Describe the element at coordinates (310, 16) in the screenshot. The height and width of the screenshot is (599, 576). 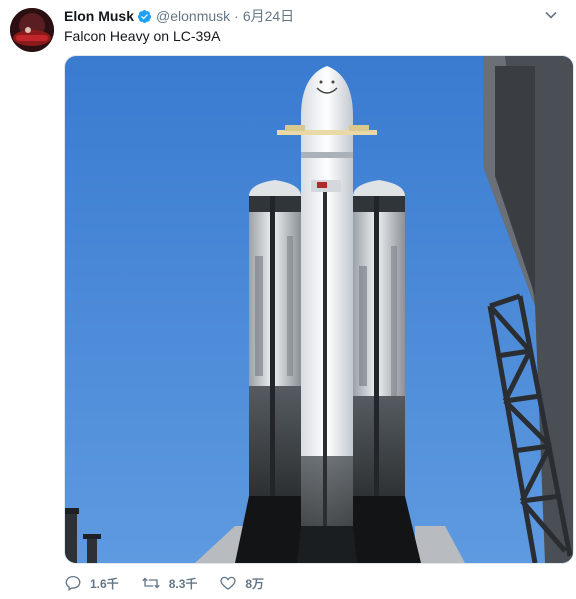
I see `tweet-header: Elon Musk @elonmusk · 6月24日` at that location.